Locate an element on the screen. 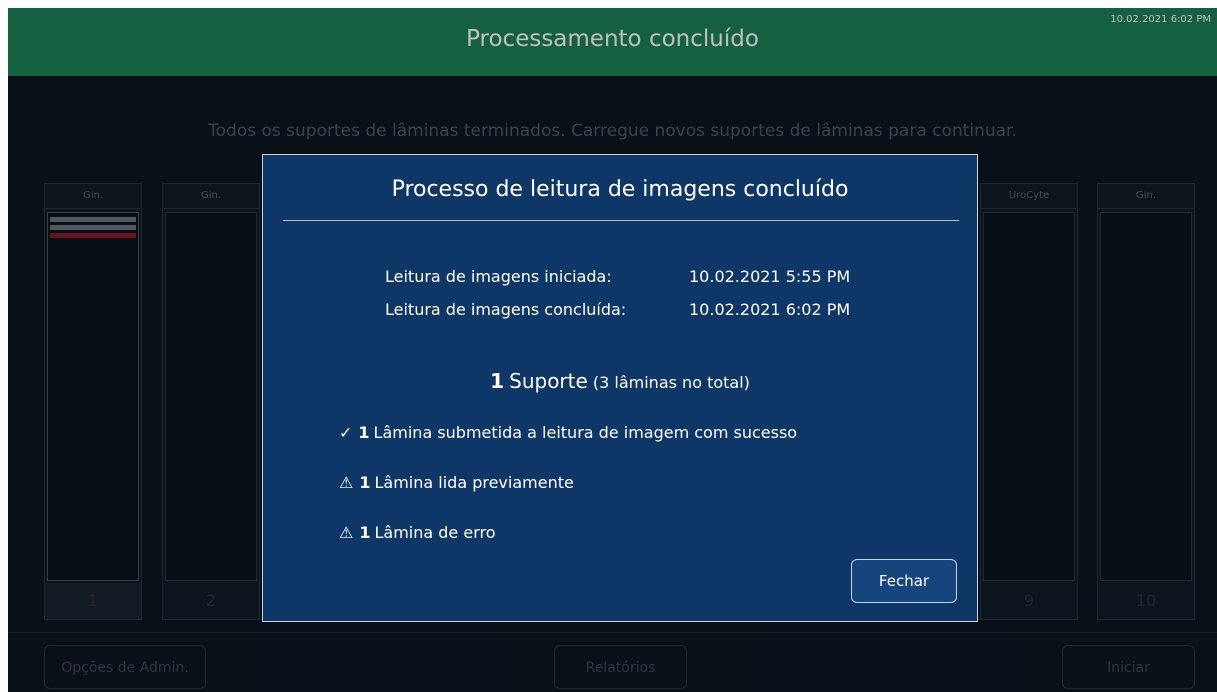 This screenshot has width=1217, height=692. slide-total: (3 lâminas no total) is located at coordinates (671, 382).